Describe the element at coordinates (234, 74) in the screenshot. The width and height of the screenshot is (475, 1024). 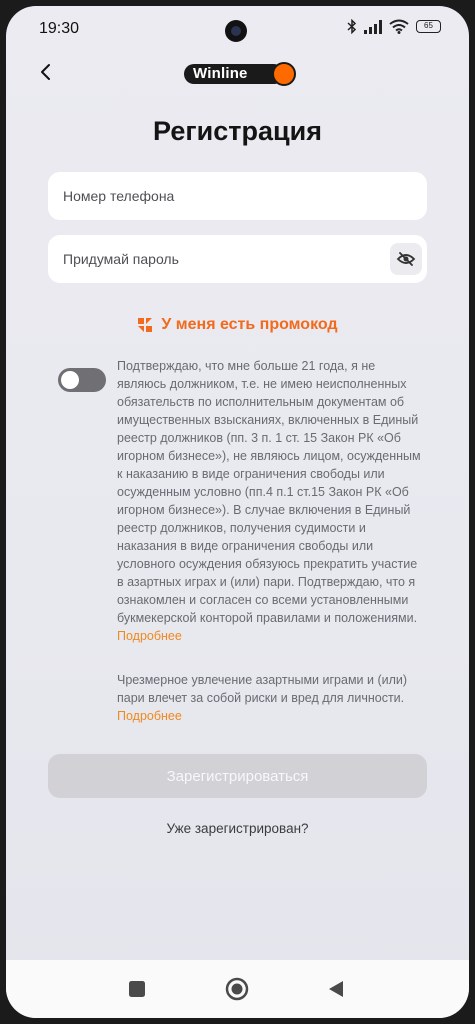
I see `logo-wordmark: Winline` at that location.